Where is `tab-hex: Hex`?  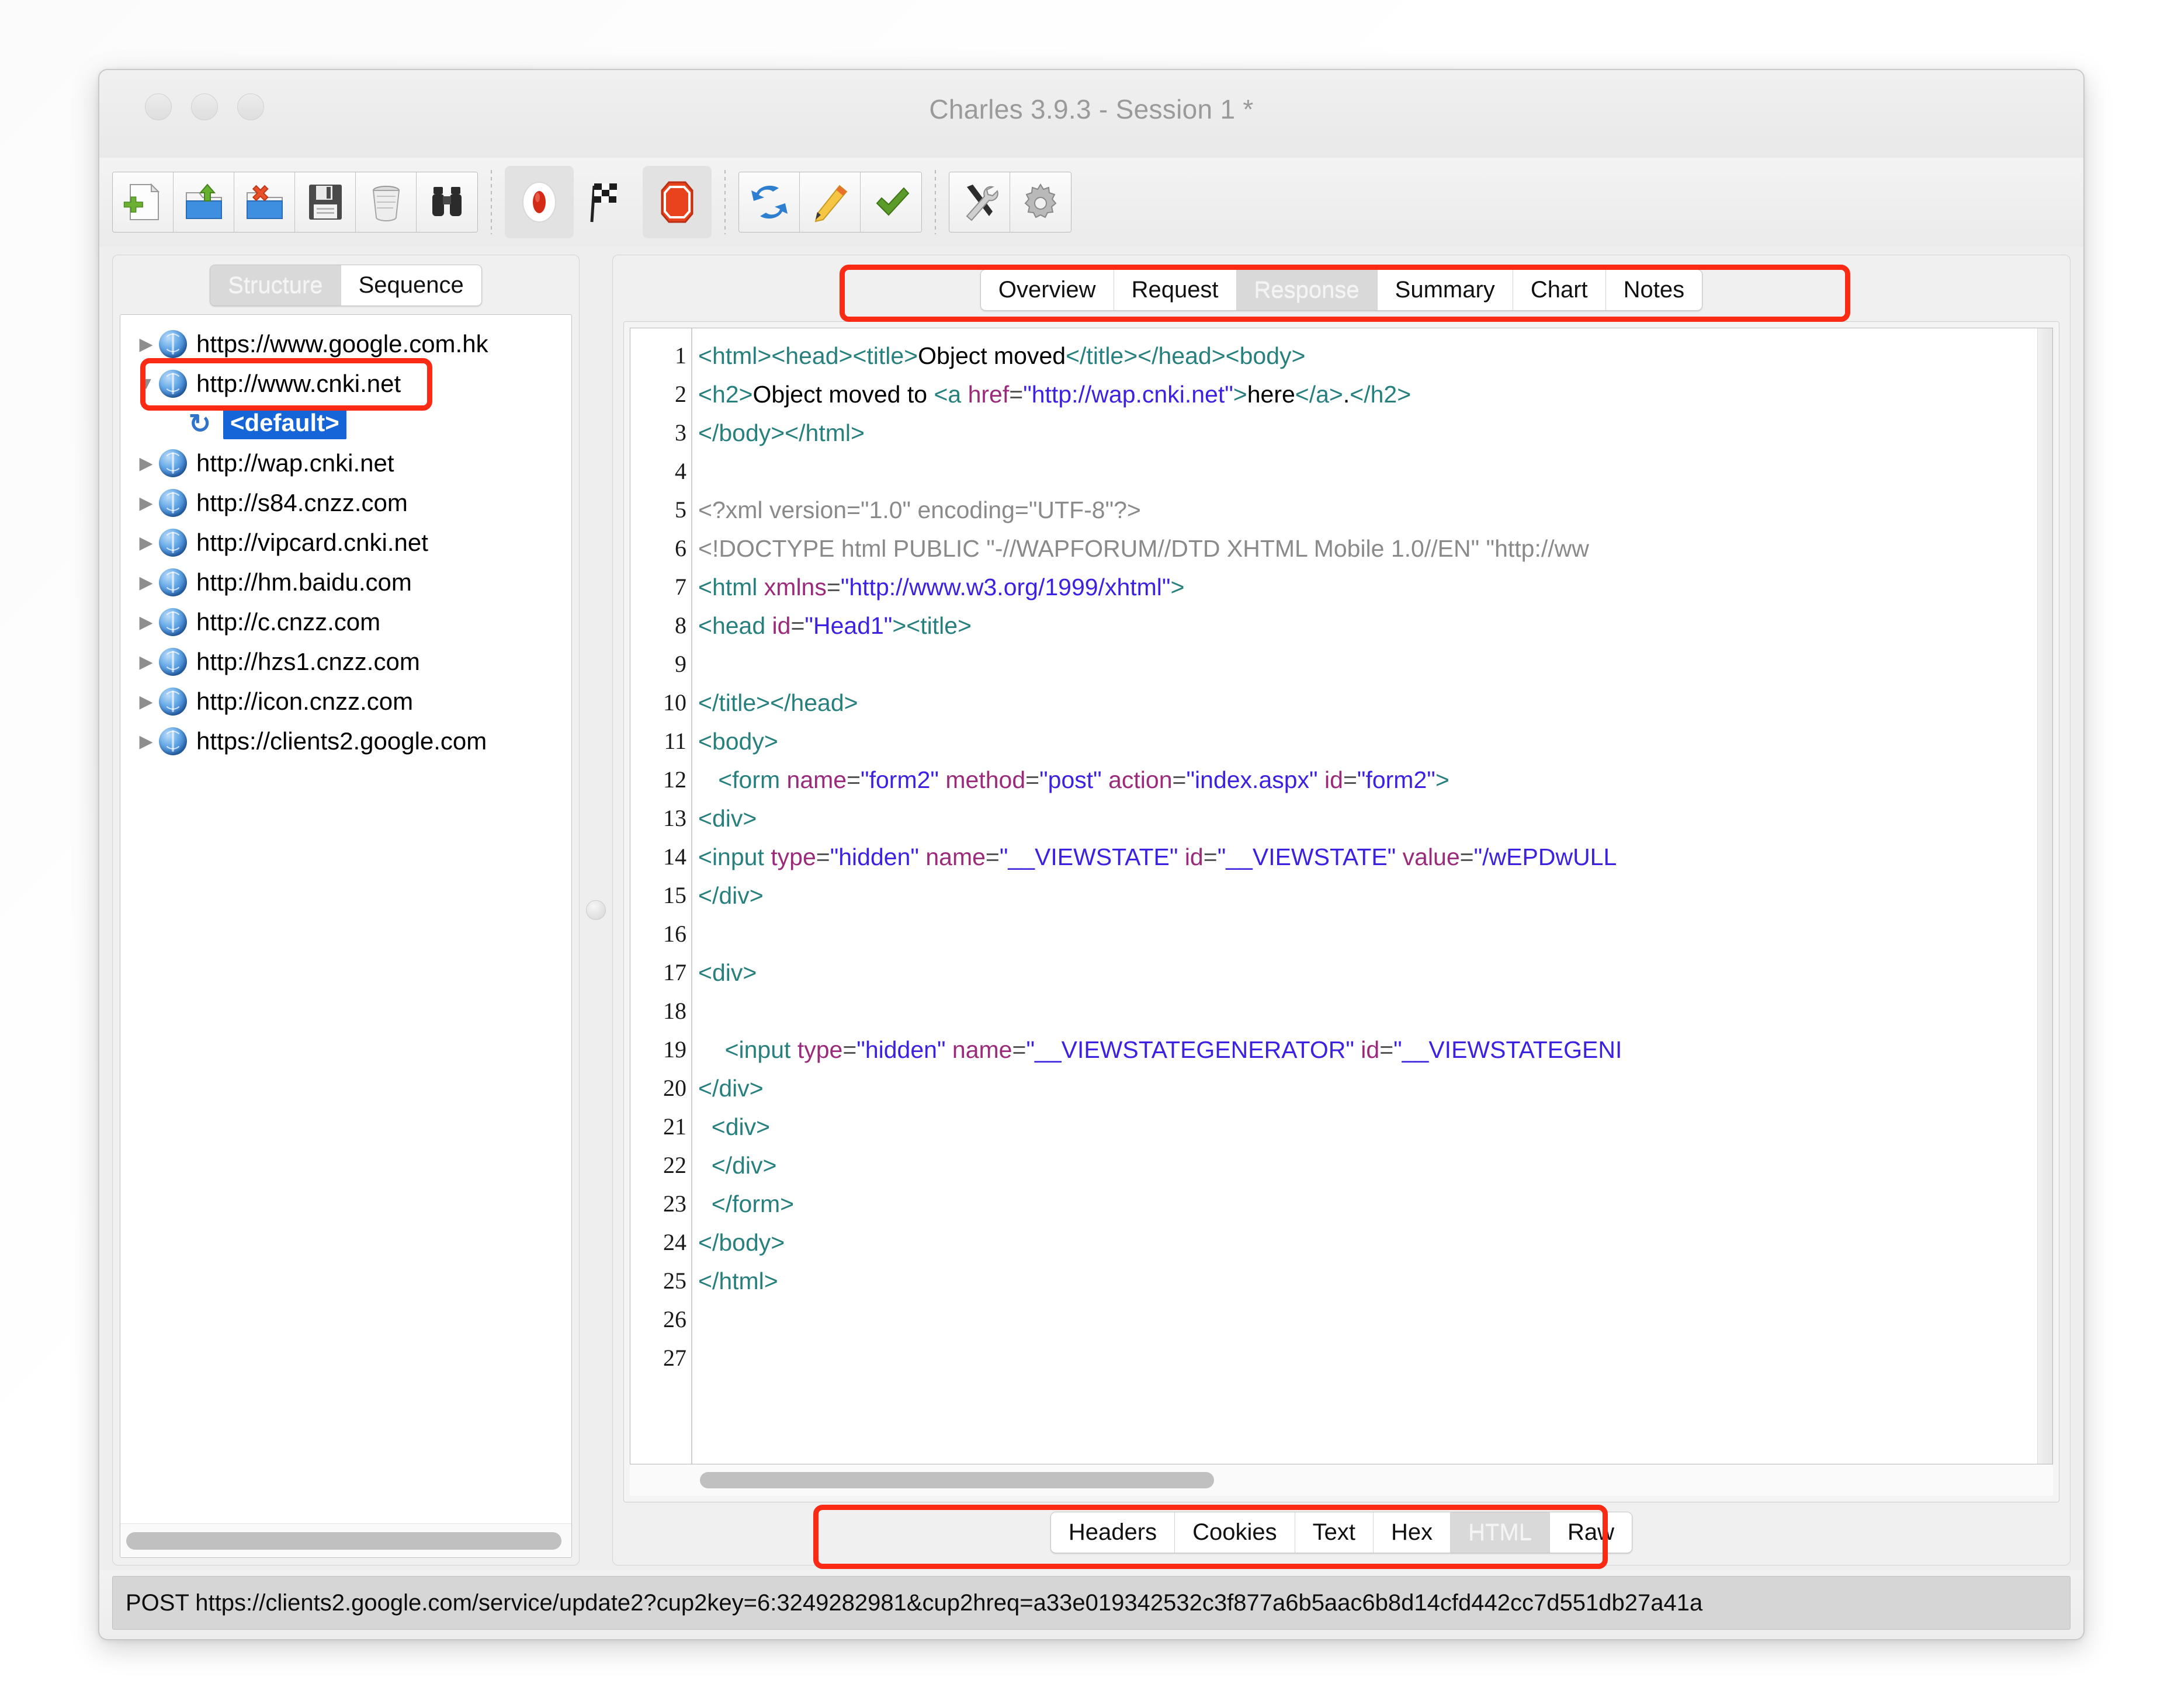
tab-hex: Hex is located at coordinates (1412, 1532).